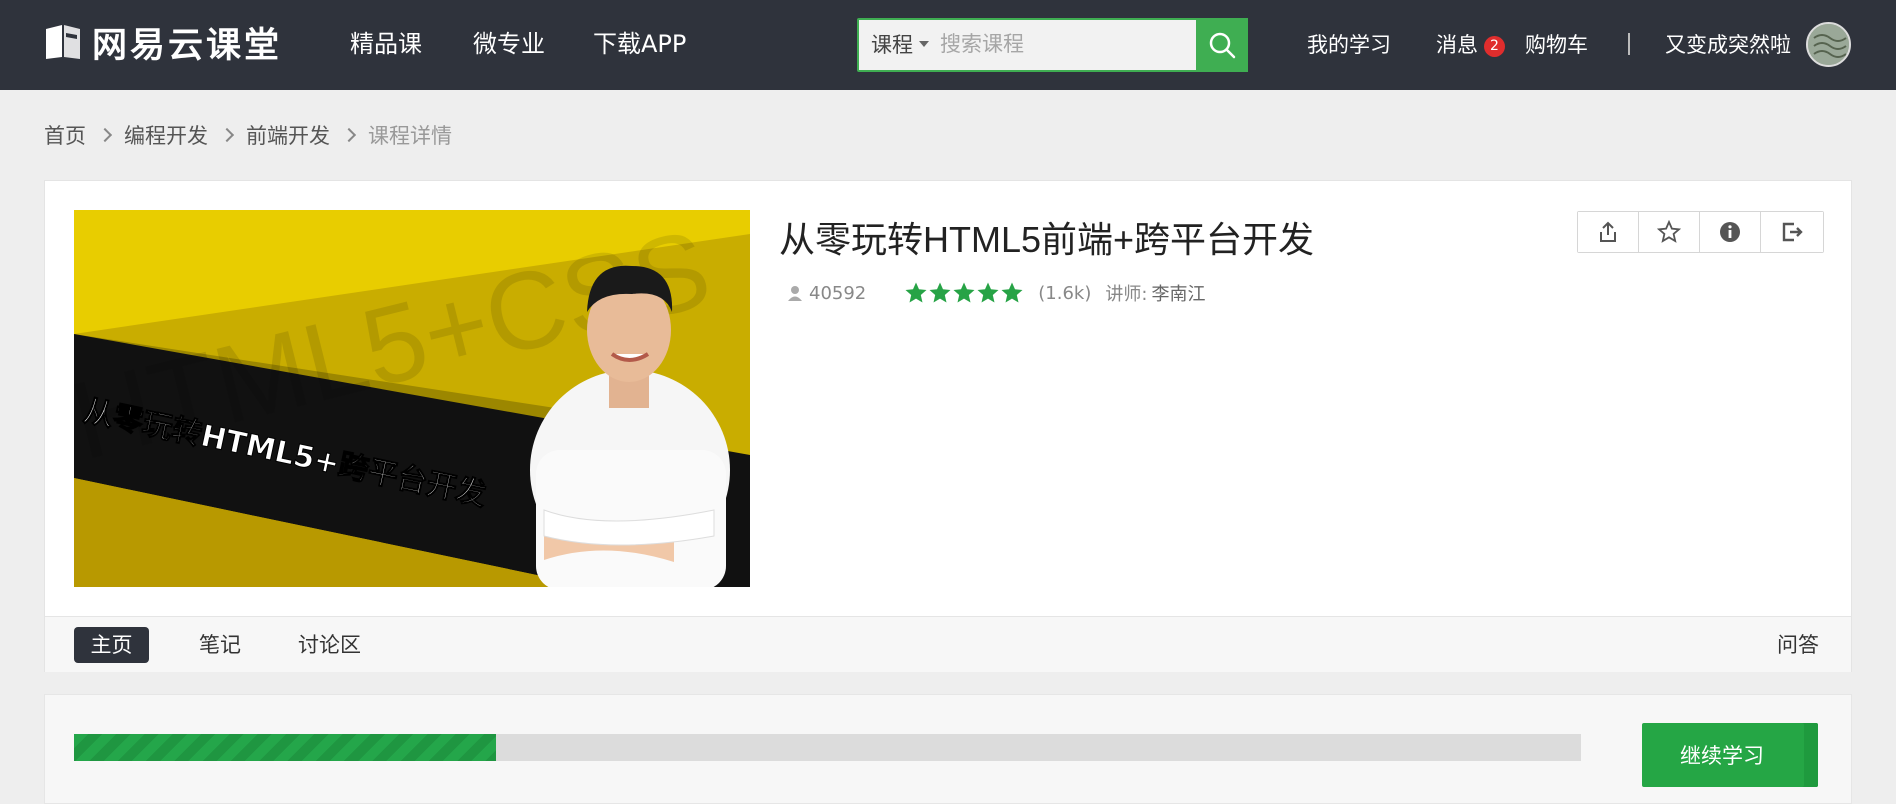 This screenshot has height=804, width=1896. I want to click on logo-text: 网易云课堂, so click(187, 45).